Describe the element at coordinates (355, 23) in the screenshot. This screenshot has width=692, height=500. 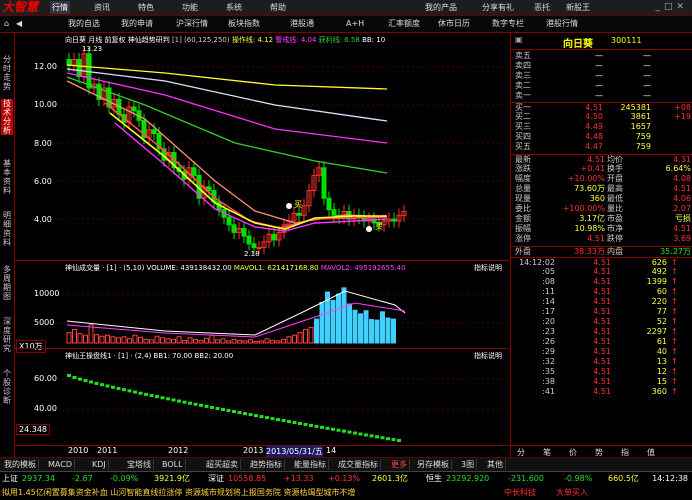
I see `tab-a-h: A+H` at that location.